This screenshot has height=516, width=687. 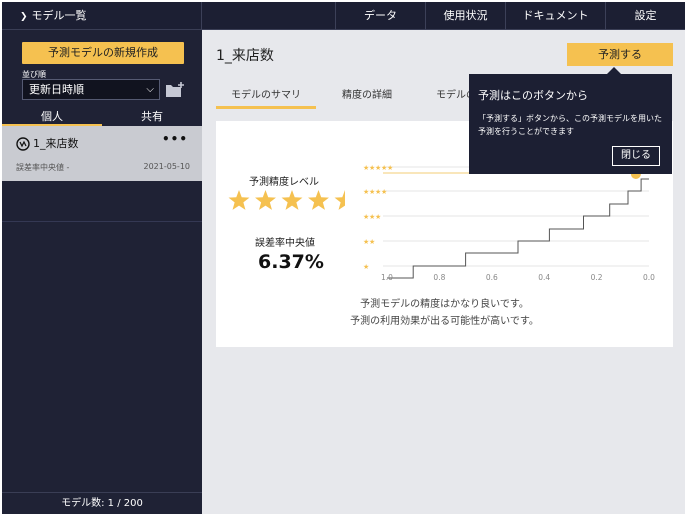 I want to click on model-list-item: 1_来店数 ••• 誤差率中央値 - 2021-05-10, so click(x=102, y=153).